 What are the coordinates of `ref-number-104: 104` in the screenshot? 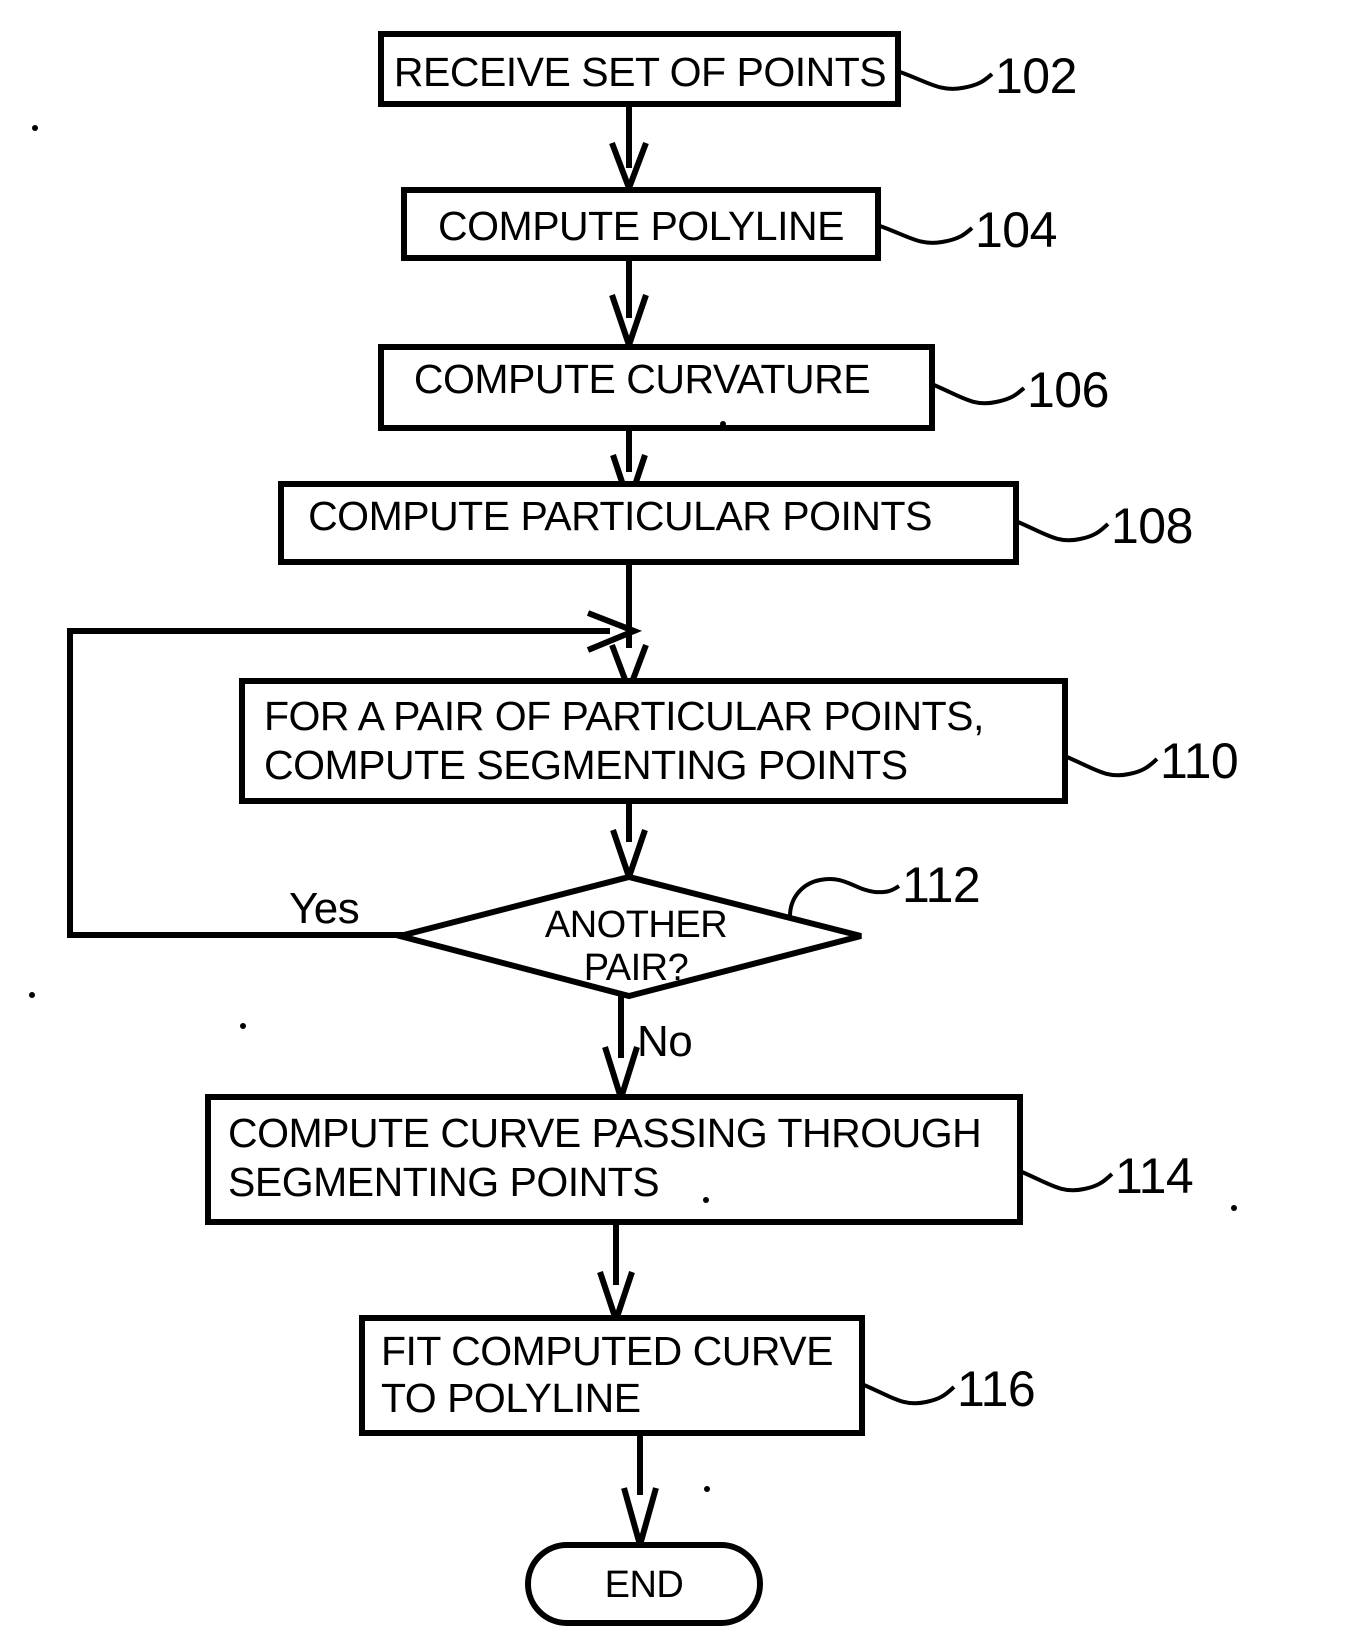 It's located at (1016, 230).